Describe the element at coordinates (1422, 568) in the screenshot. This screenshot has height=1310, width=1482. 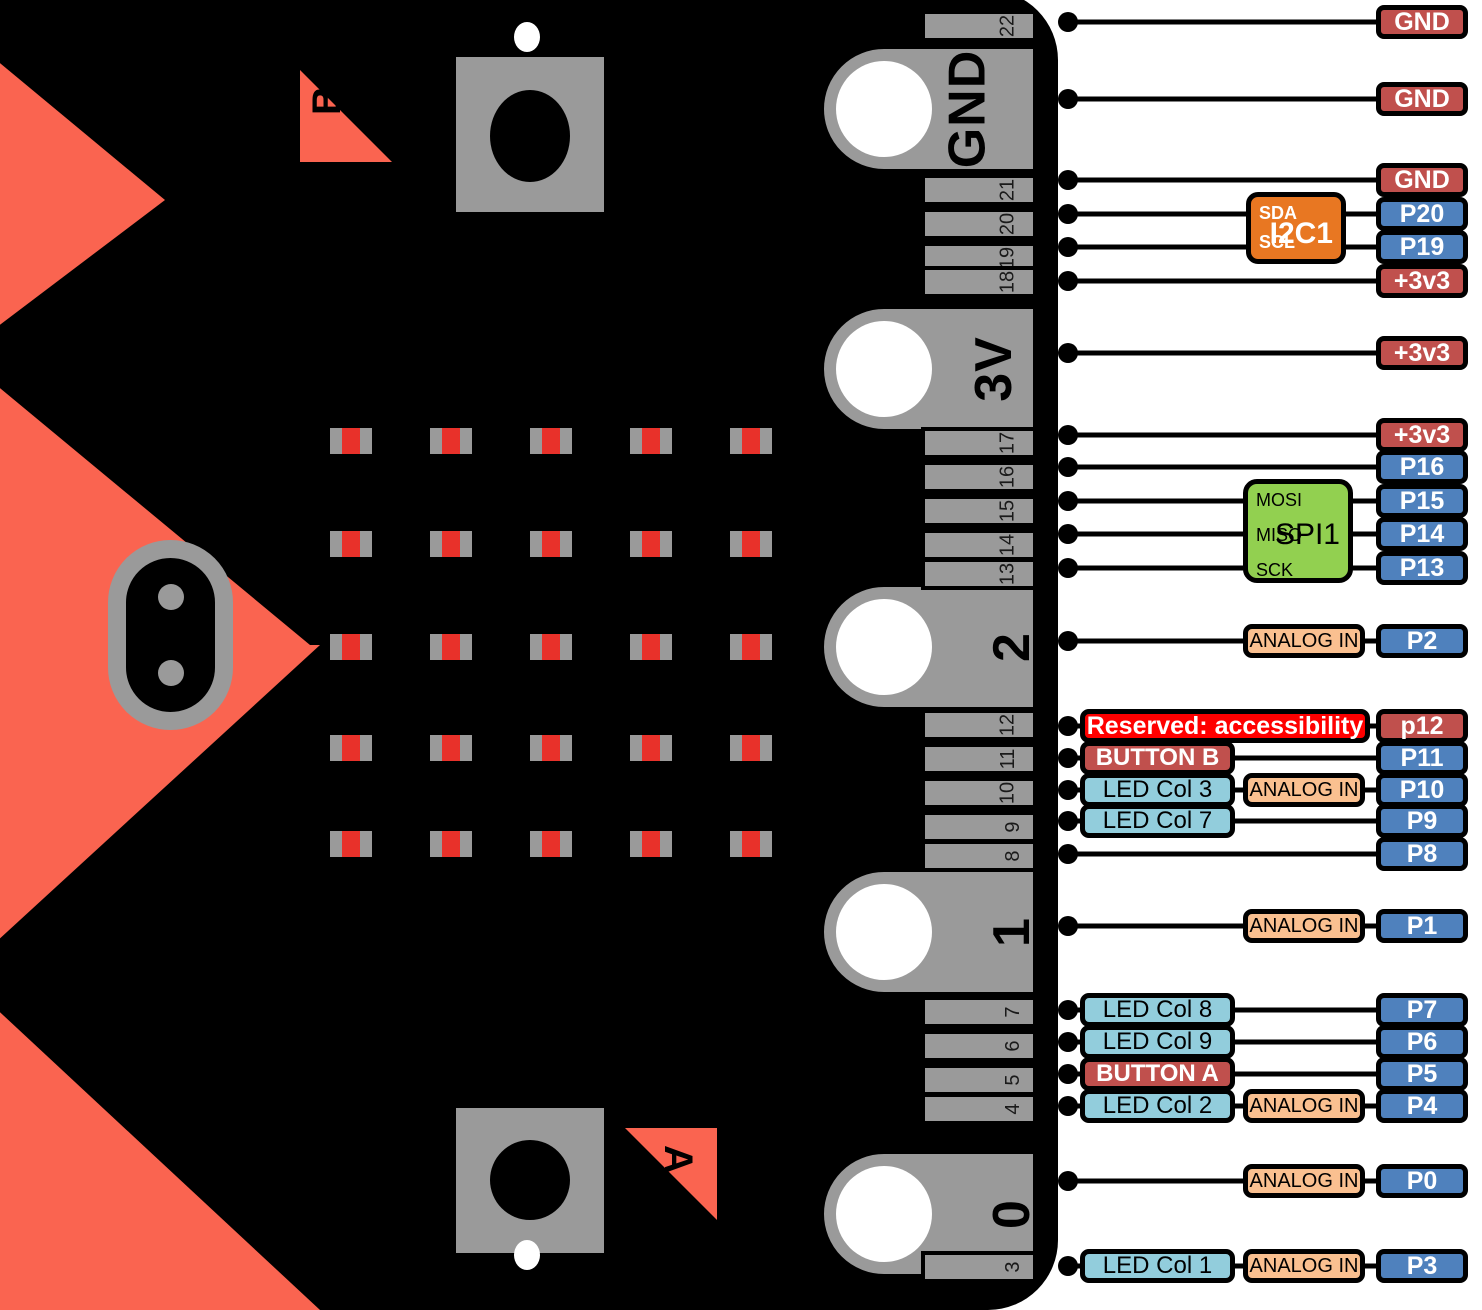
I see `pin-label-p13: P13` at that location.